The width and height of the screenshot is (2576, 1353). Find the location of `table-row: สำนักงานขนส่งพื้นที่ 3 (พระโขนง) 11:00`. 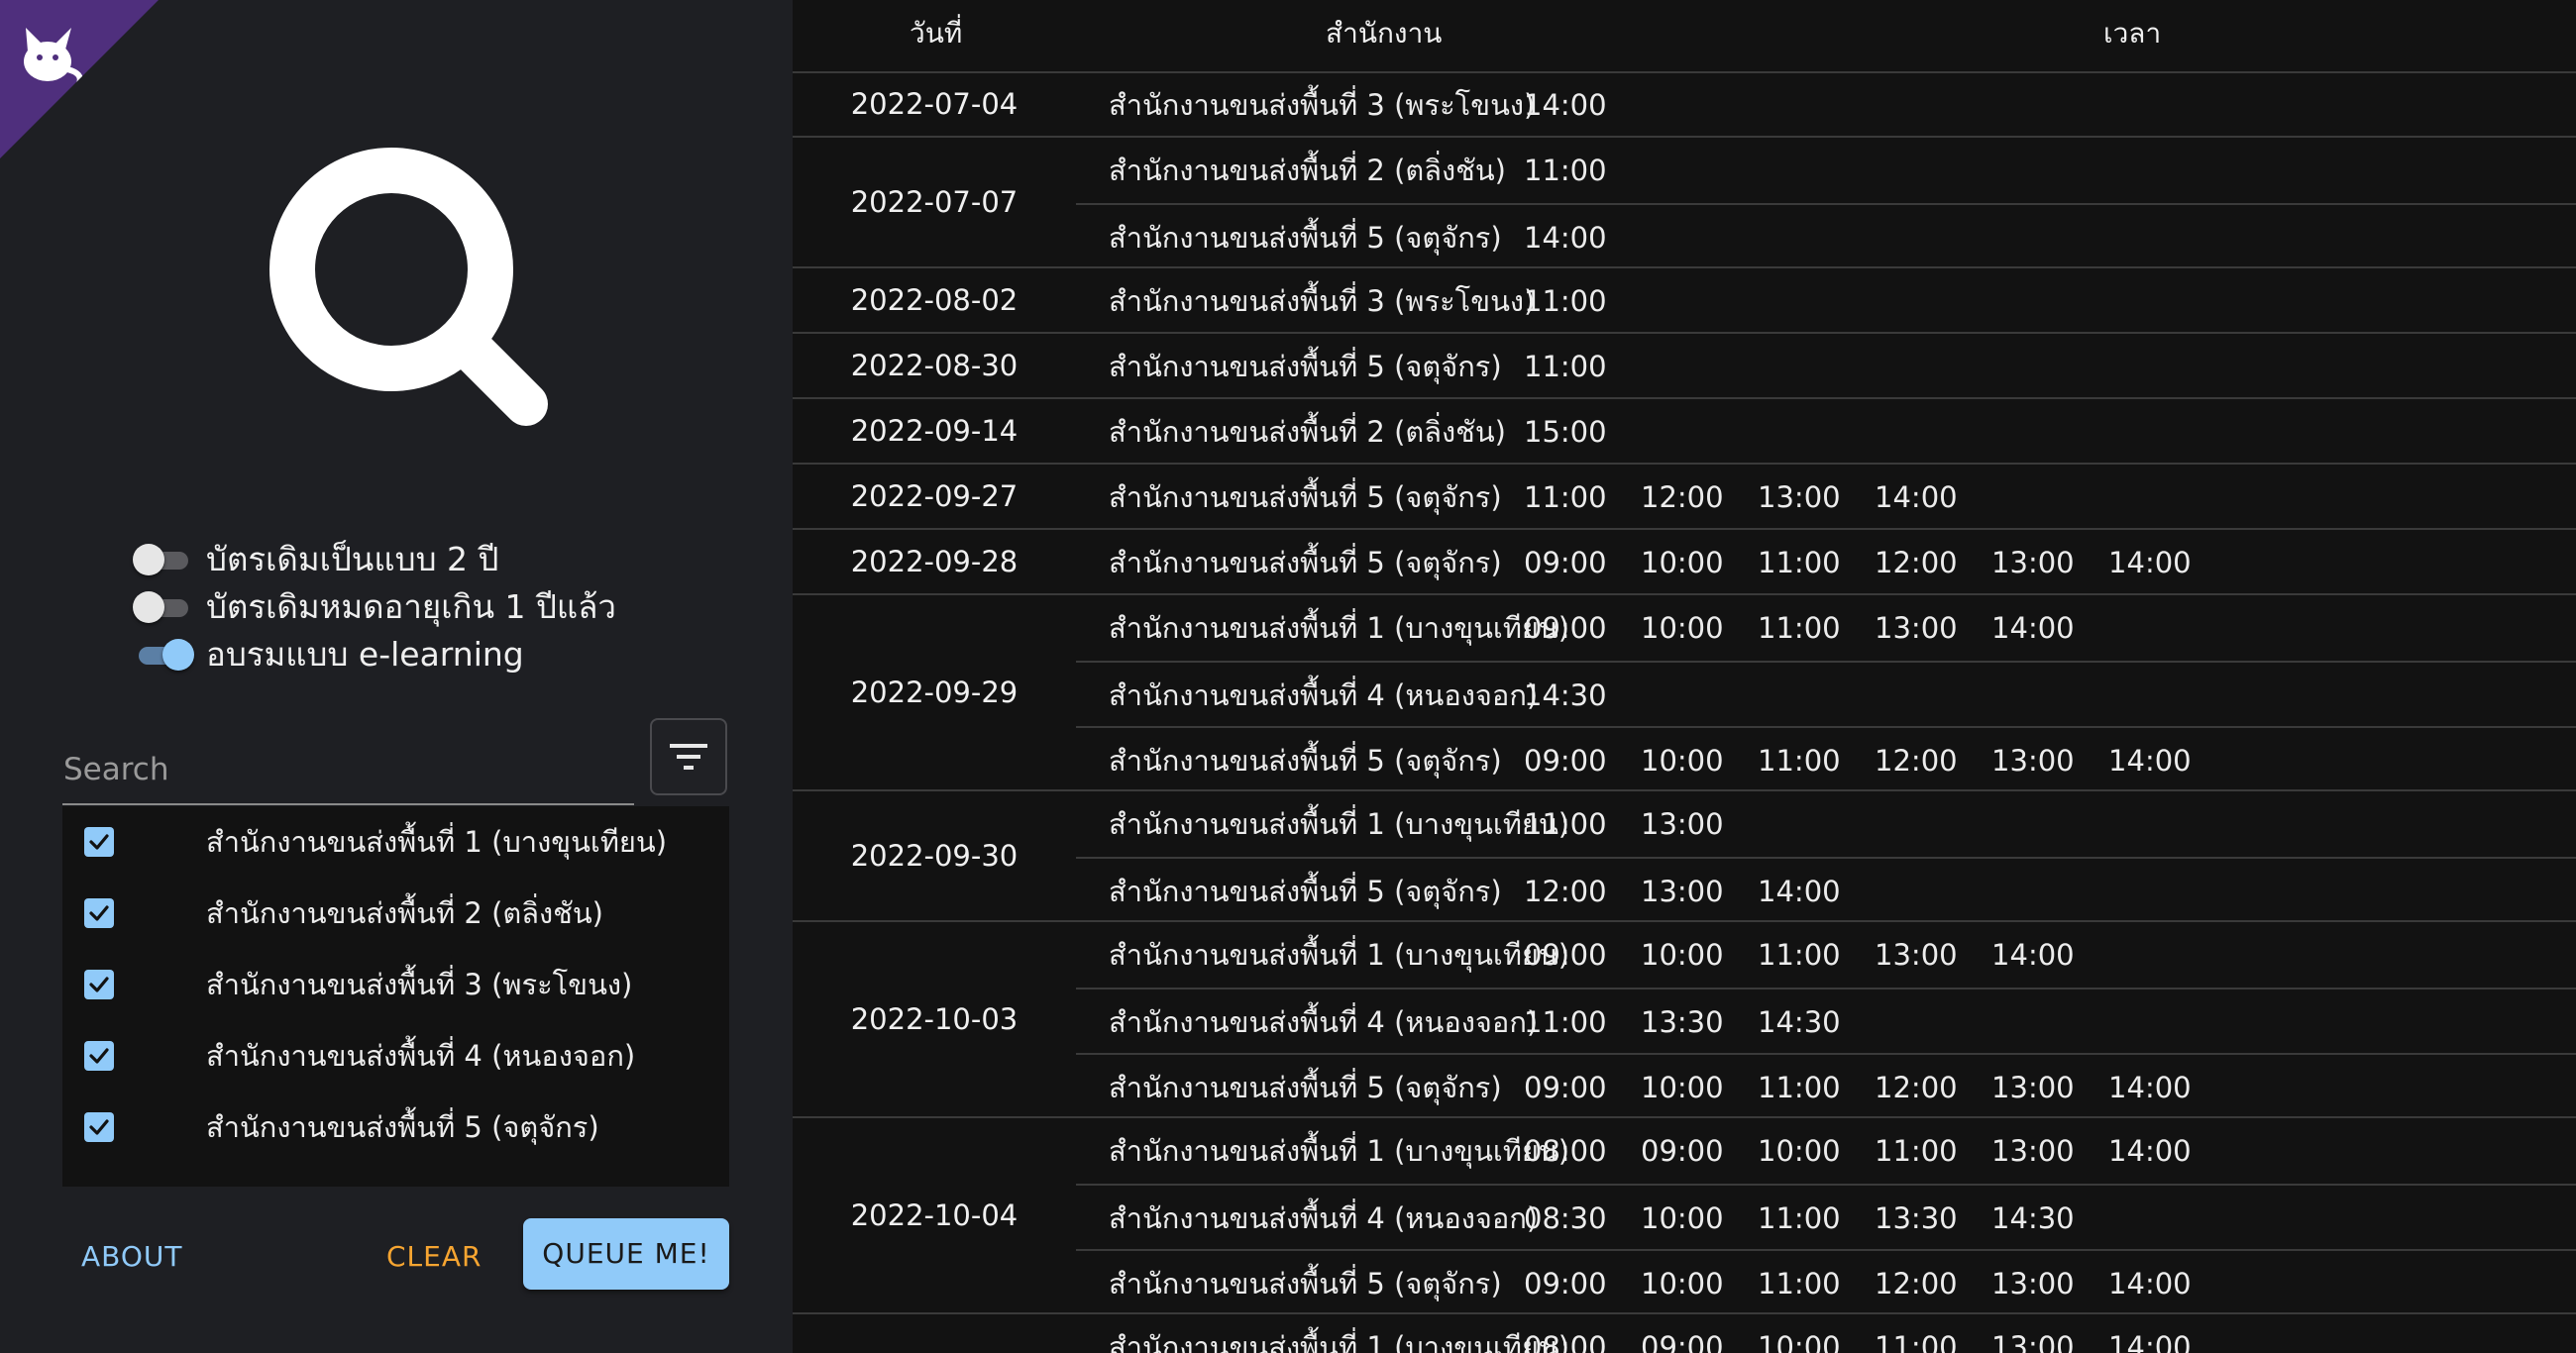

table-row: สำนักงานขนส่งพื้นที่ 3 (พระโขนง) 11:00 is located at coordinates (1826, 301).